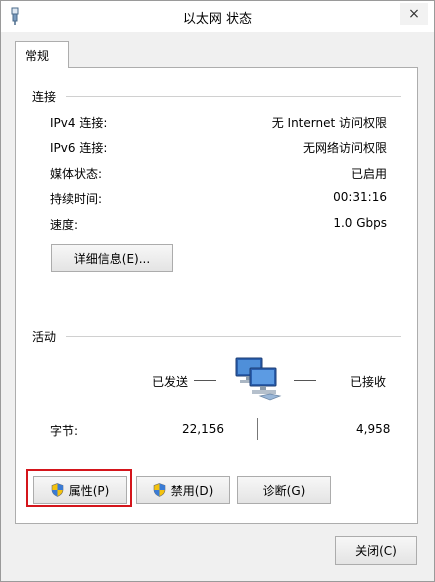  I want to click on diagnose-button: 诊断(G), so click(284, 490).